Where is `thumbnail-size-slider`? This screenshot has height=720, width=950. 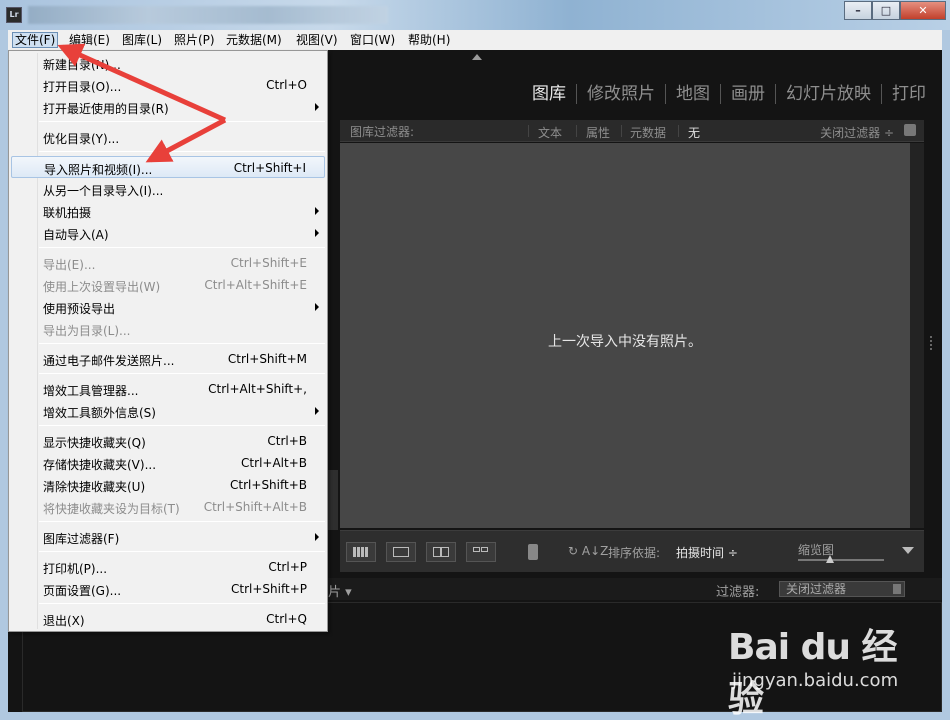 thumbnail-size-slider is located at coordinates (841, 559).